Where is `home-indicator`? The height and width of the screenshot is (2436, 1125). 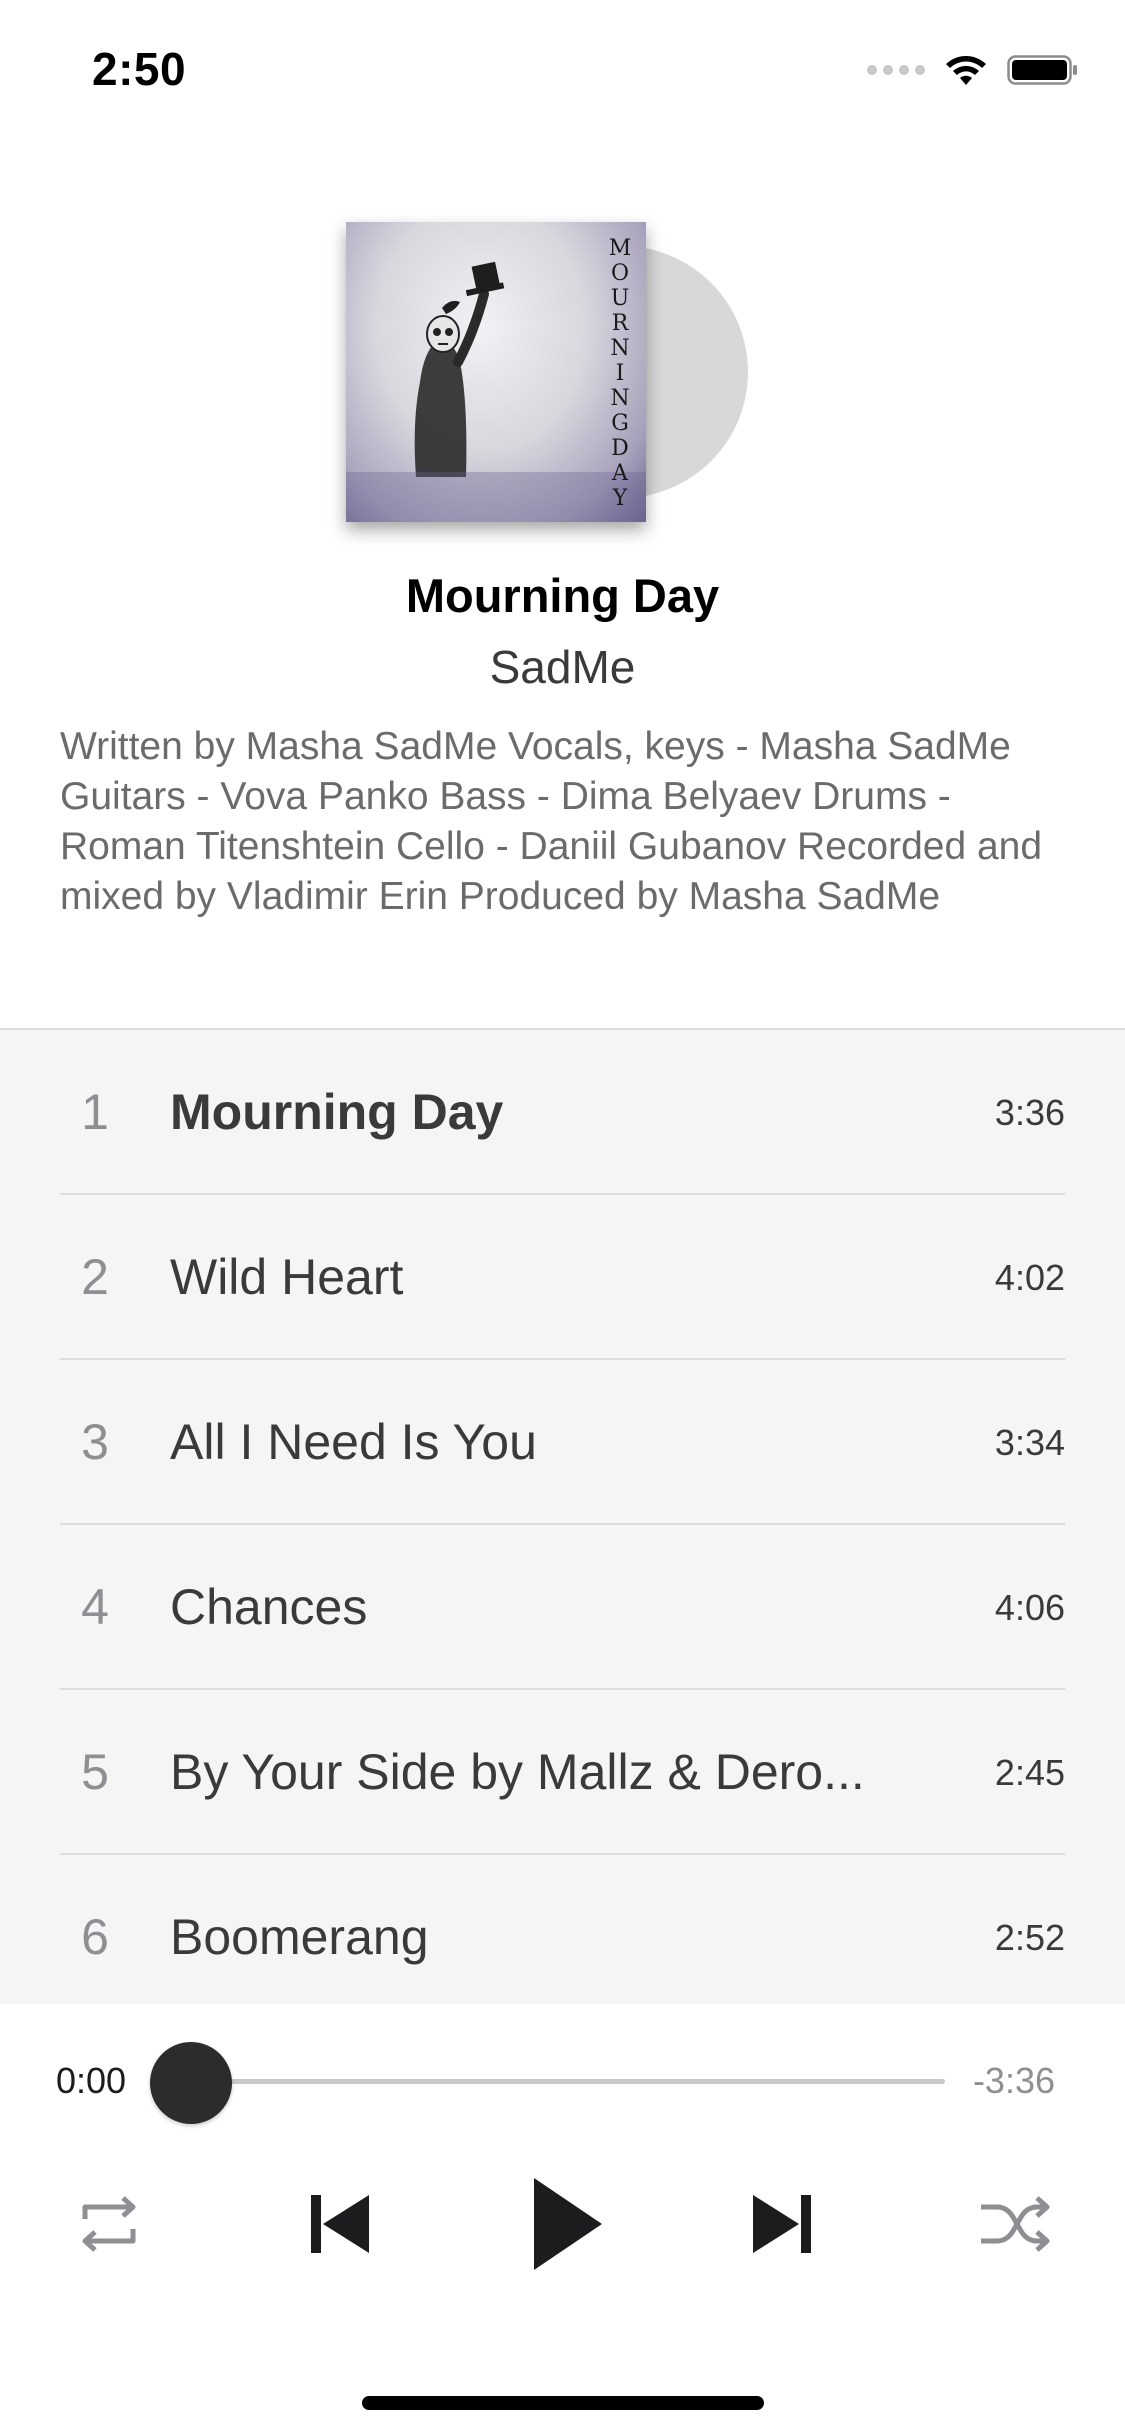 home-indicator is located at coordinates (563, 2403).